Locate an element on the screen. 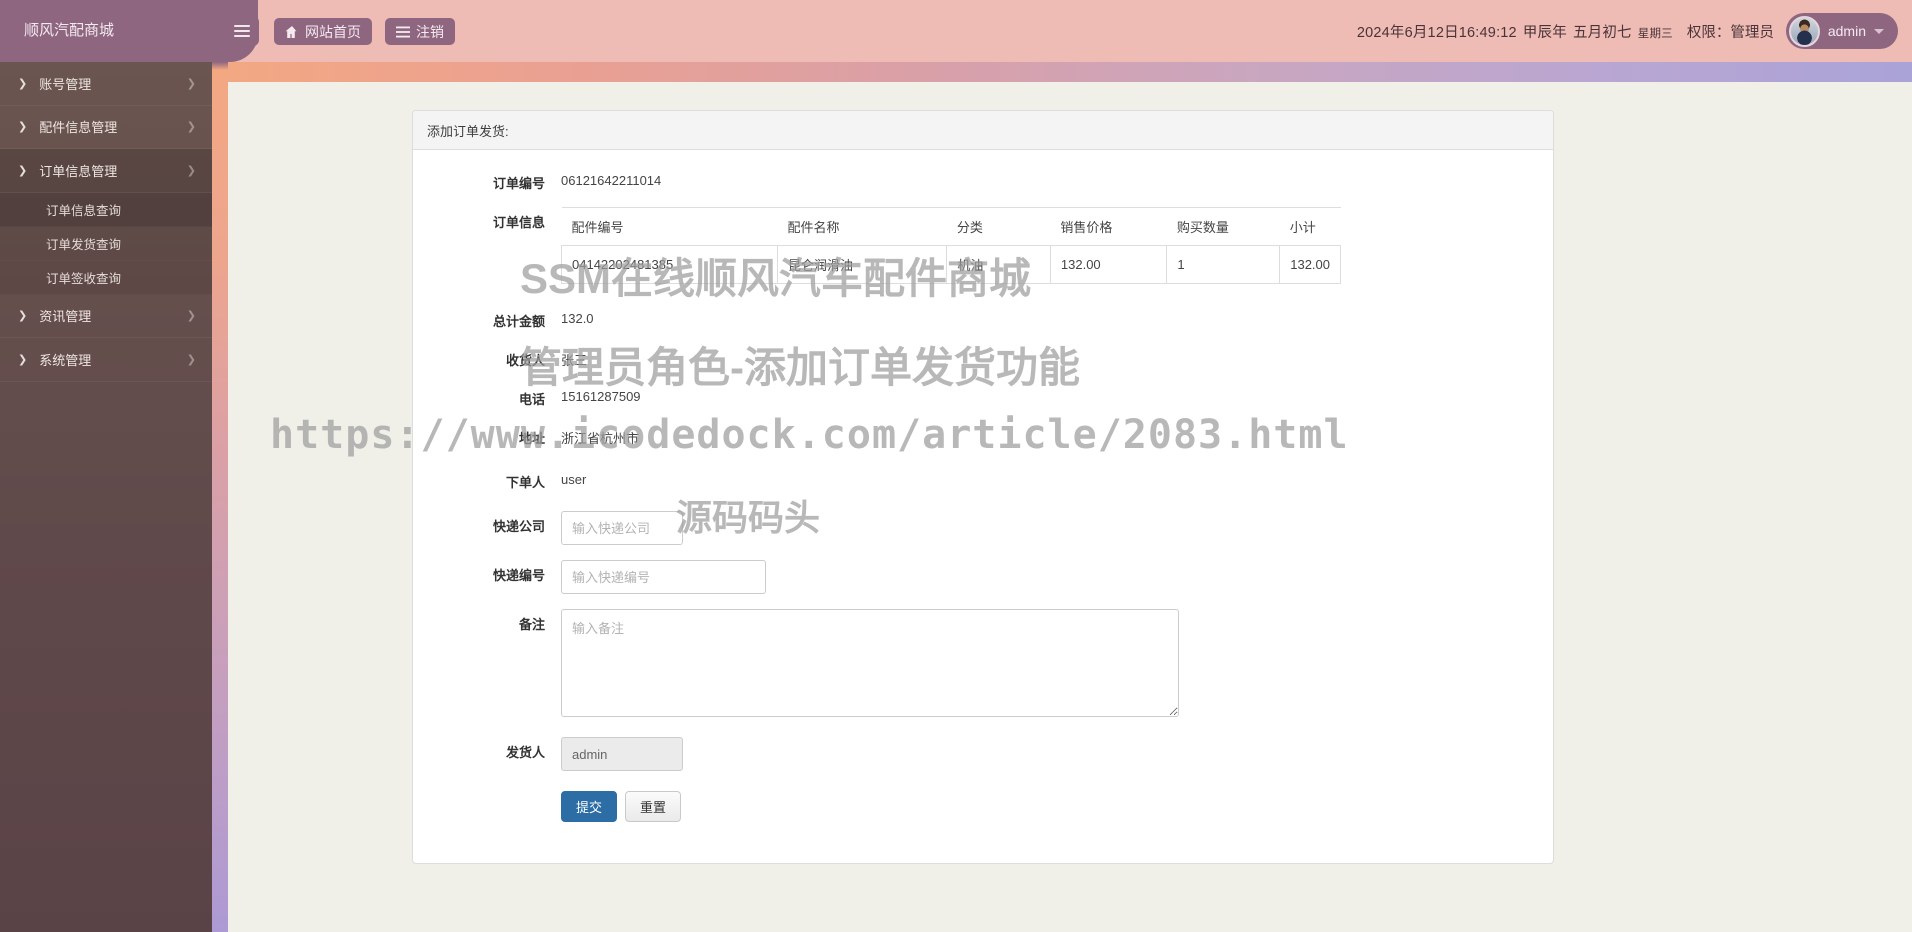 The height and width of the screenshot is (932, 1912). th-quantity: 购买数量 is located at coordinates (1223, 226).